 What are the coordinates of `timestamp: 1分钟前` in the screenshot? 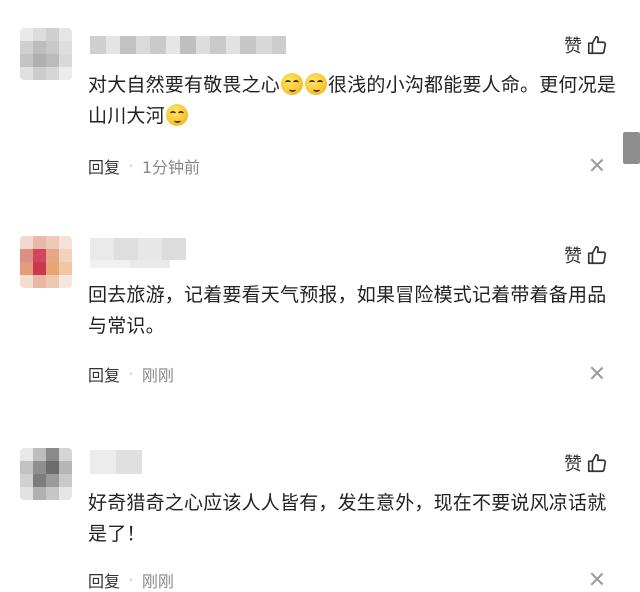 It's located at (171, 167).